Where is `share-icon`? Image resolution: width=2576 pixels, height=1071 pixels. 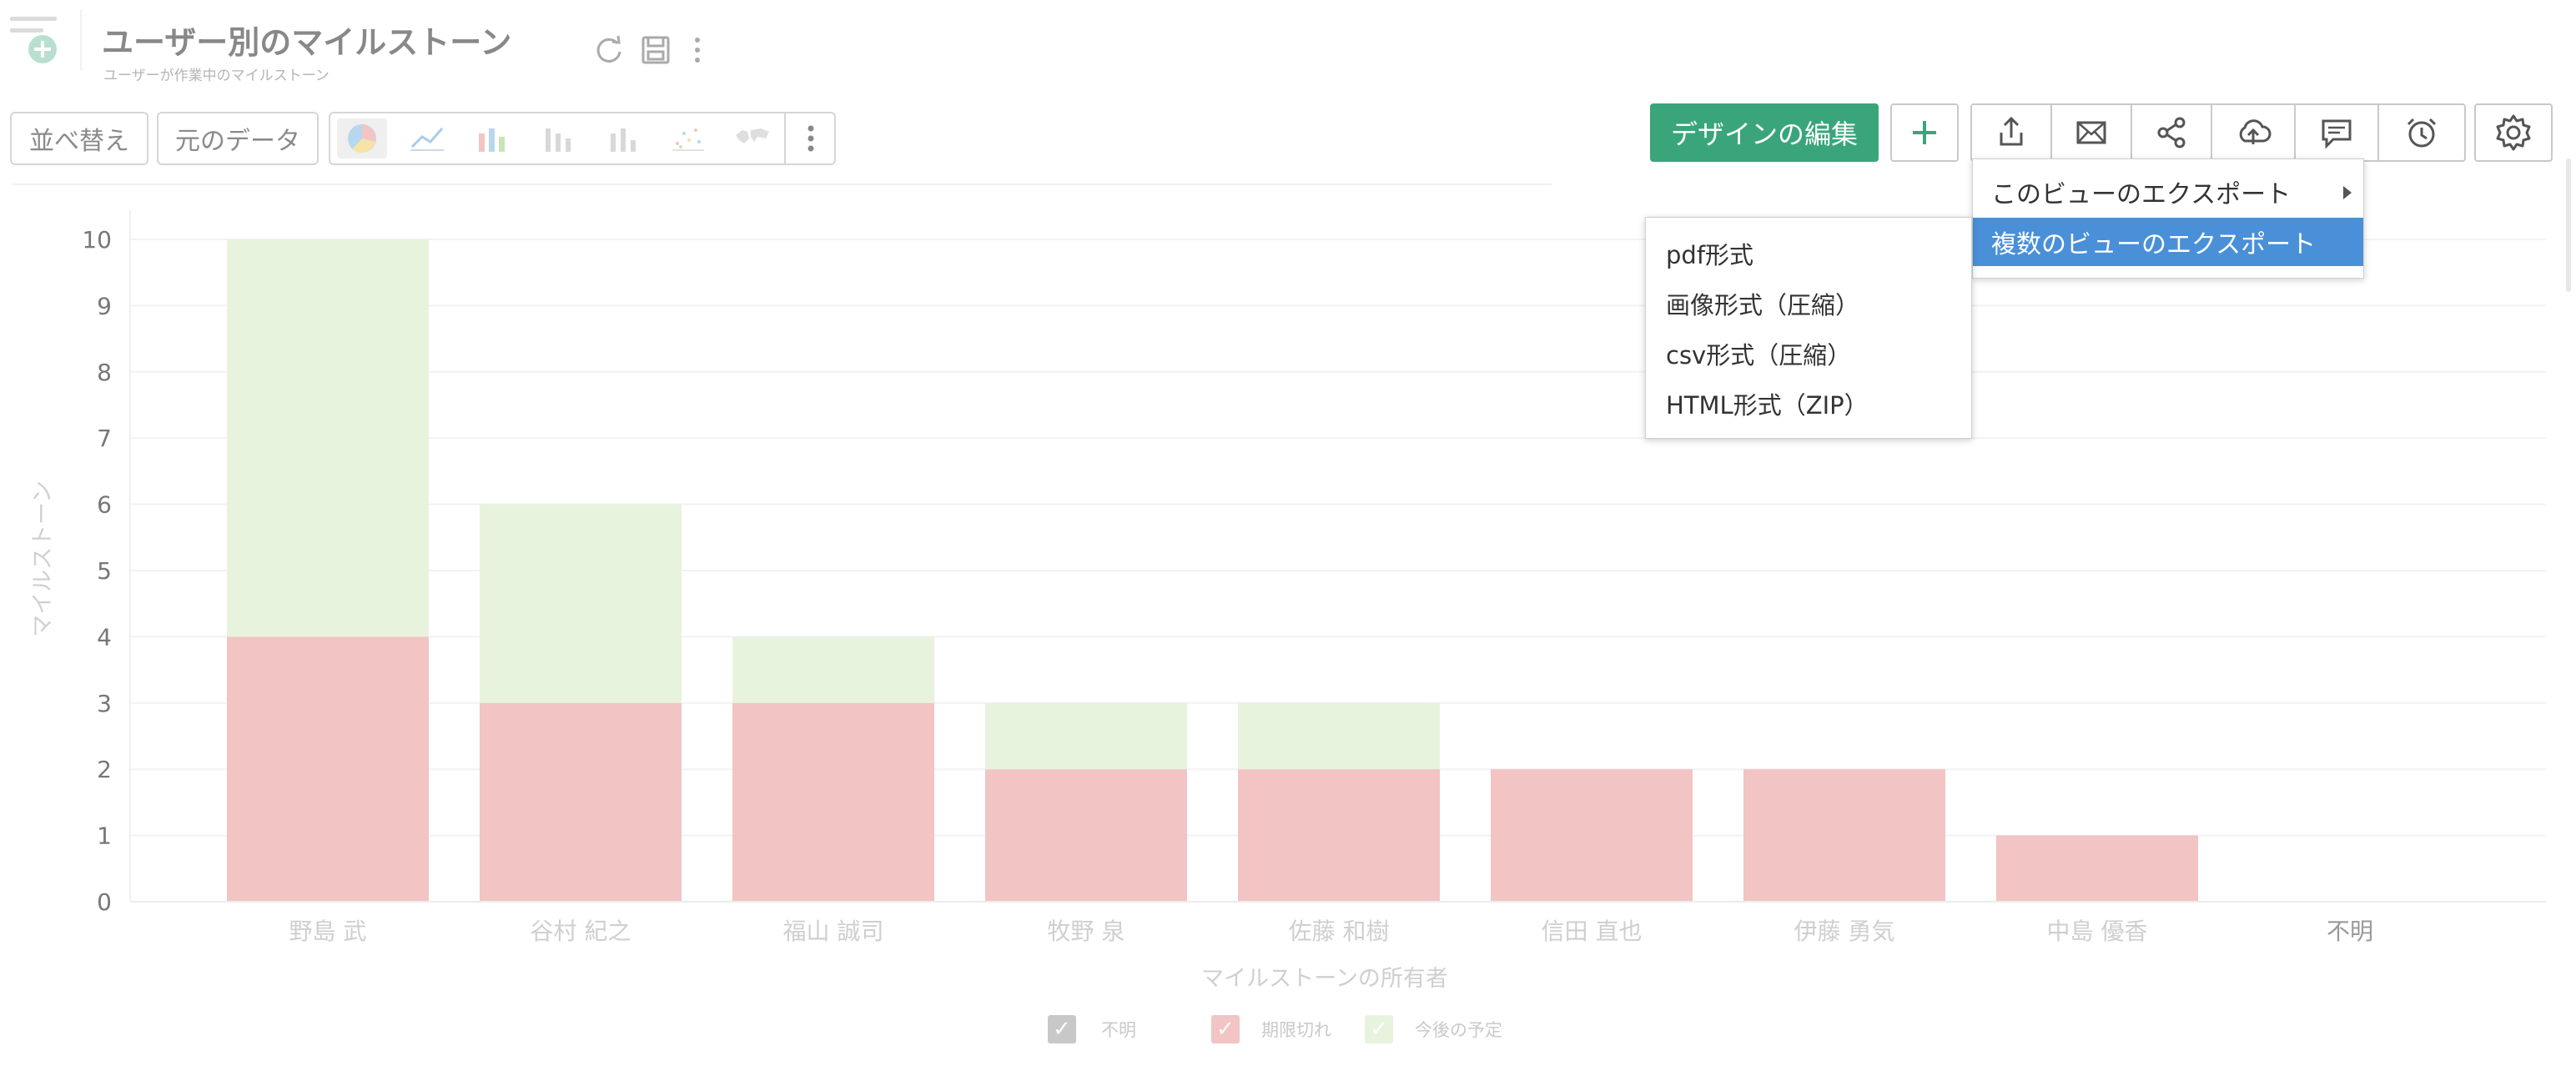
share-icon is located at coordinates (2172, 132).